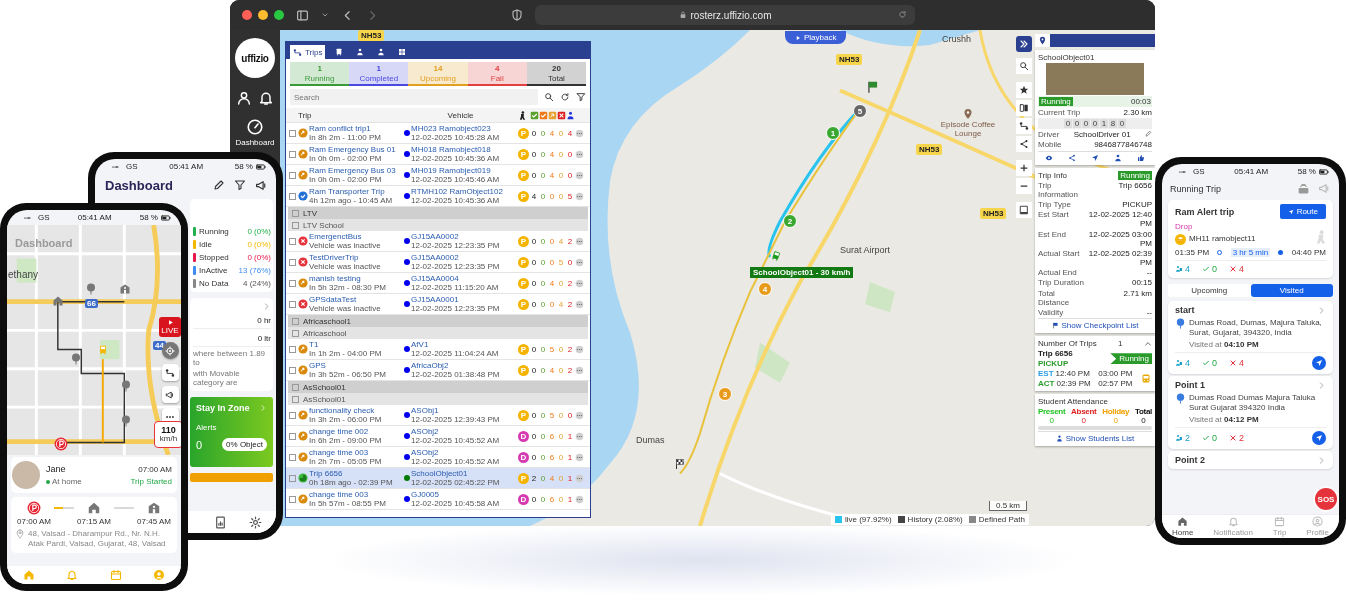  I want to click on zoom-in-icon, so click(1024, 168).